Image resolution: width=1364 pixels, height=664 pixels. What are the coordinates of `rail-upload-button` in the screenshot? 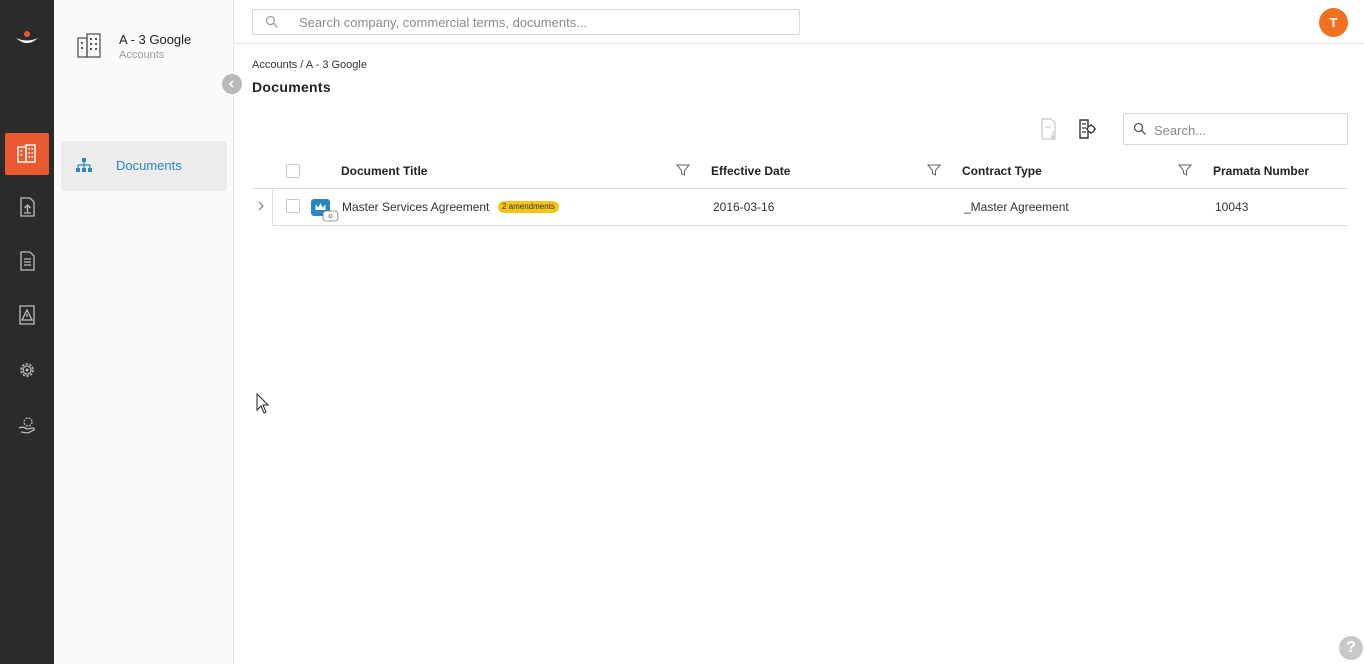 It's located at (27, 207).